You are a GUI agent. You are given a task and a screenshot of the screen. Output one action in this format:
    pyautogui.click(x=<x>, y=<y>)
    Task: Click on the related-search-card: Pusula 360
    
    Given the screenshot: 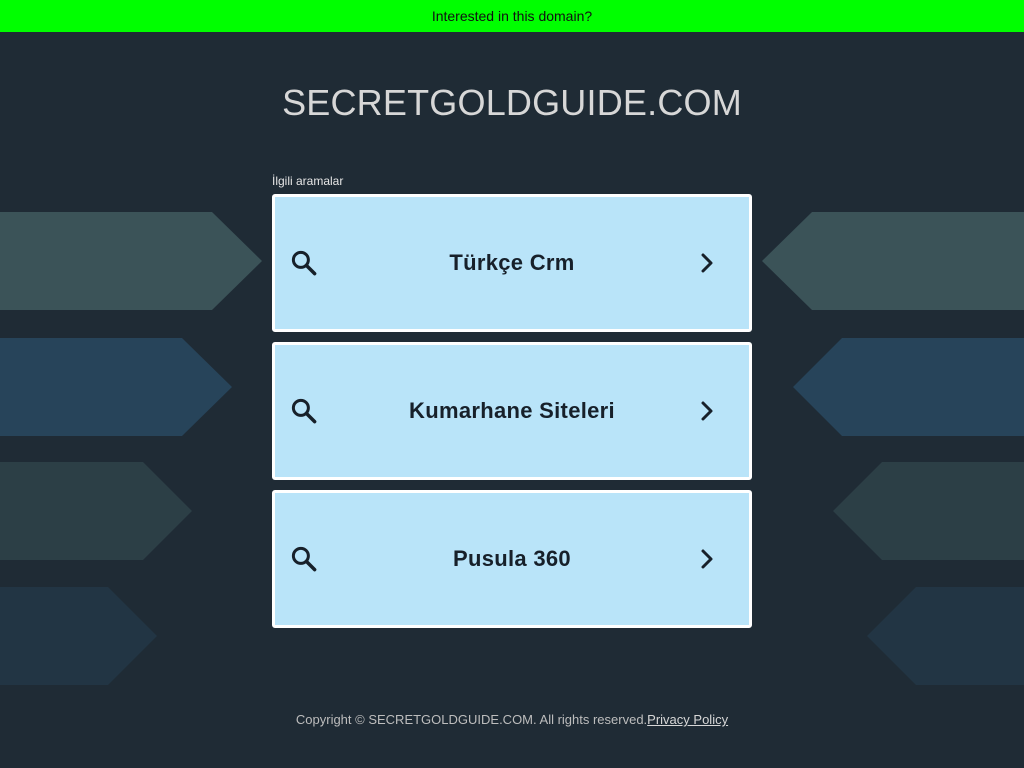 What is the action you would take?
    pyautogui.click(x=512, y=559)
    